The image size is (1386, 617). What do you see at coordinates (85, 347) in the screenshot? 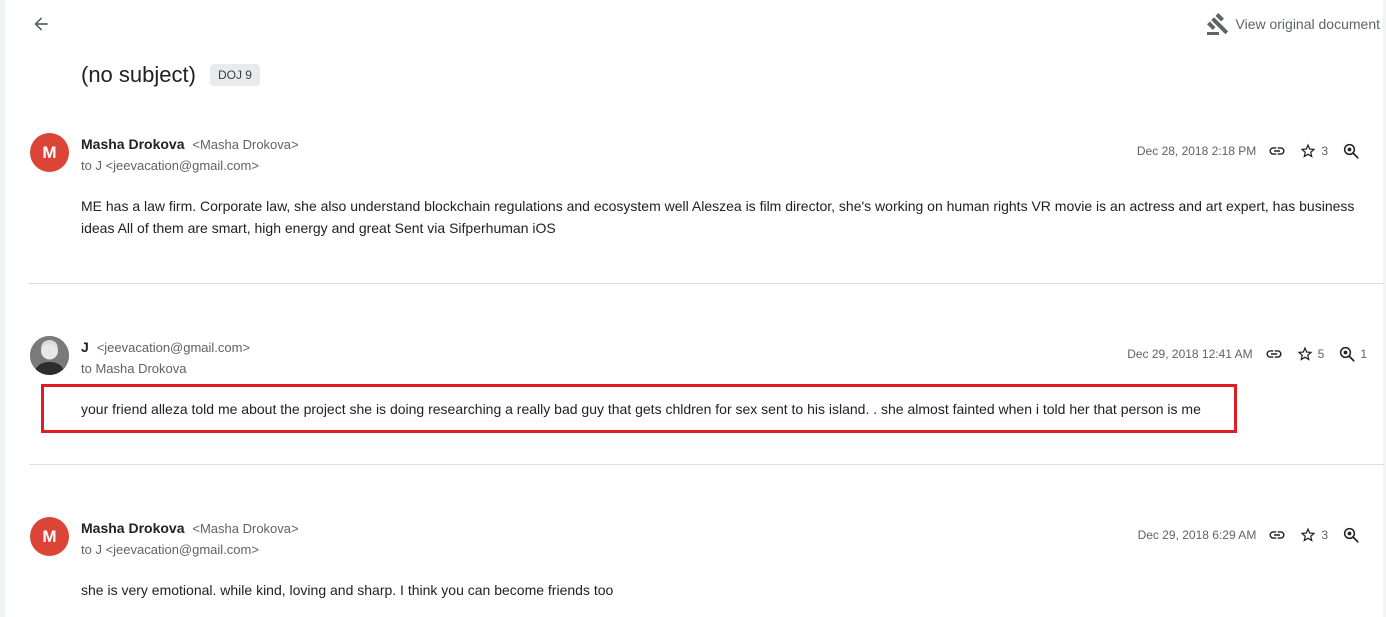
I see `sender-name: J` at bounding box center [85, 347].